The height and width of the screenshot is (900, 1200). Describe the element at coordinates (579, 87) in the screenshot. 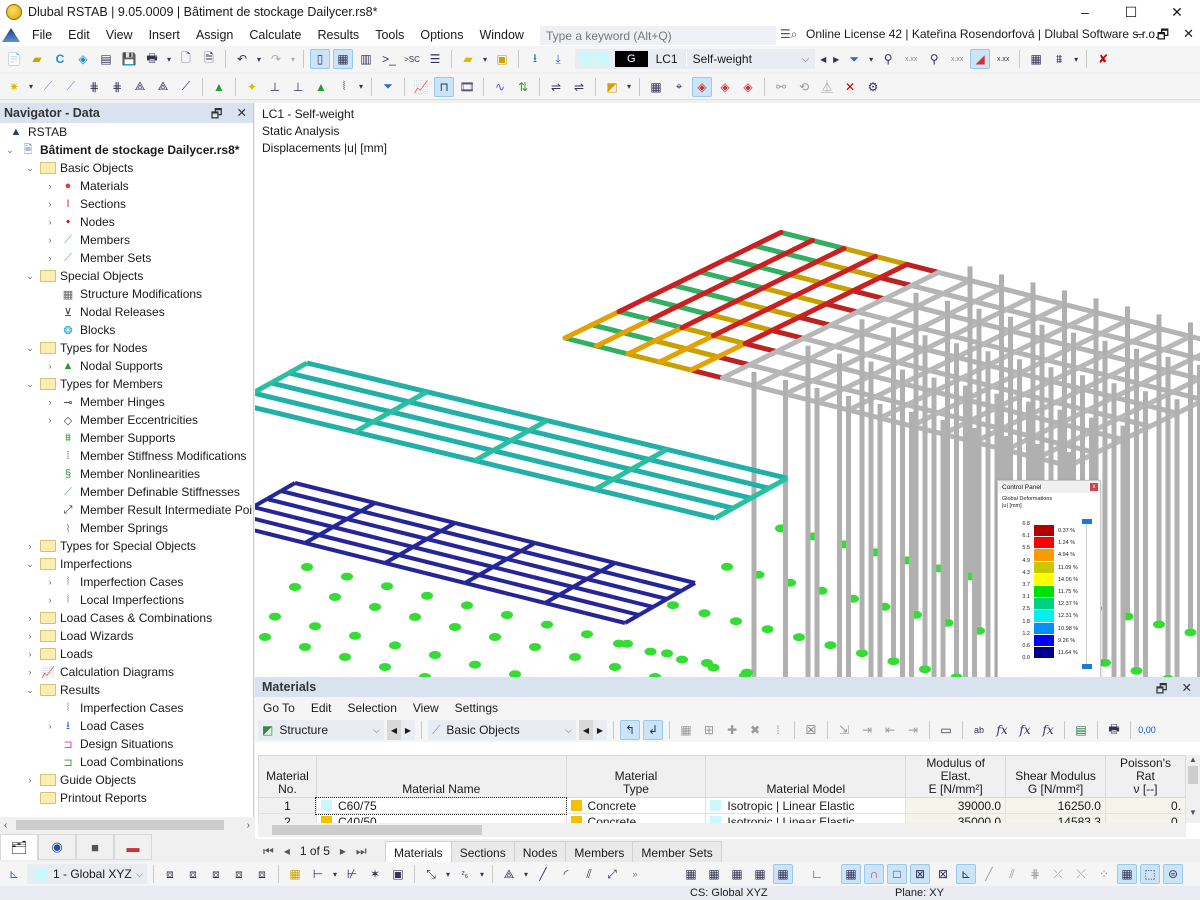

I see `section-cut-2-icon: ⇌` at that location.